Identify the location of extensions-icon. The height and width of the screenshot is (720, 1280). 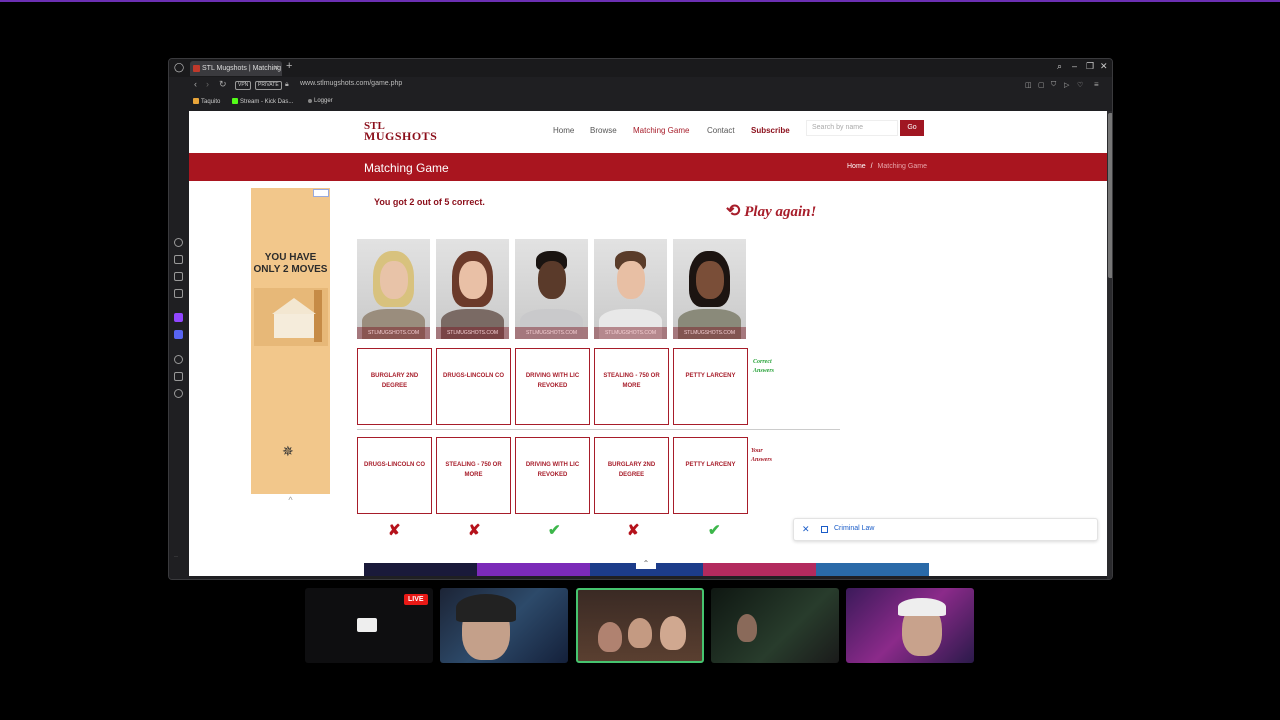
(178, 376).